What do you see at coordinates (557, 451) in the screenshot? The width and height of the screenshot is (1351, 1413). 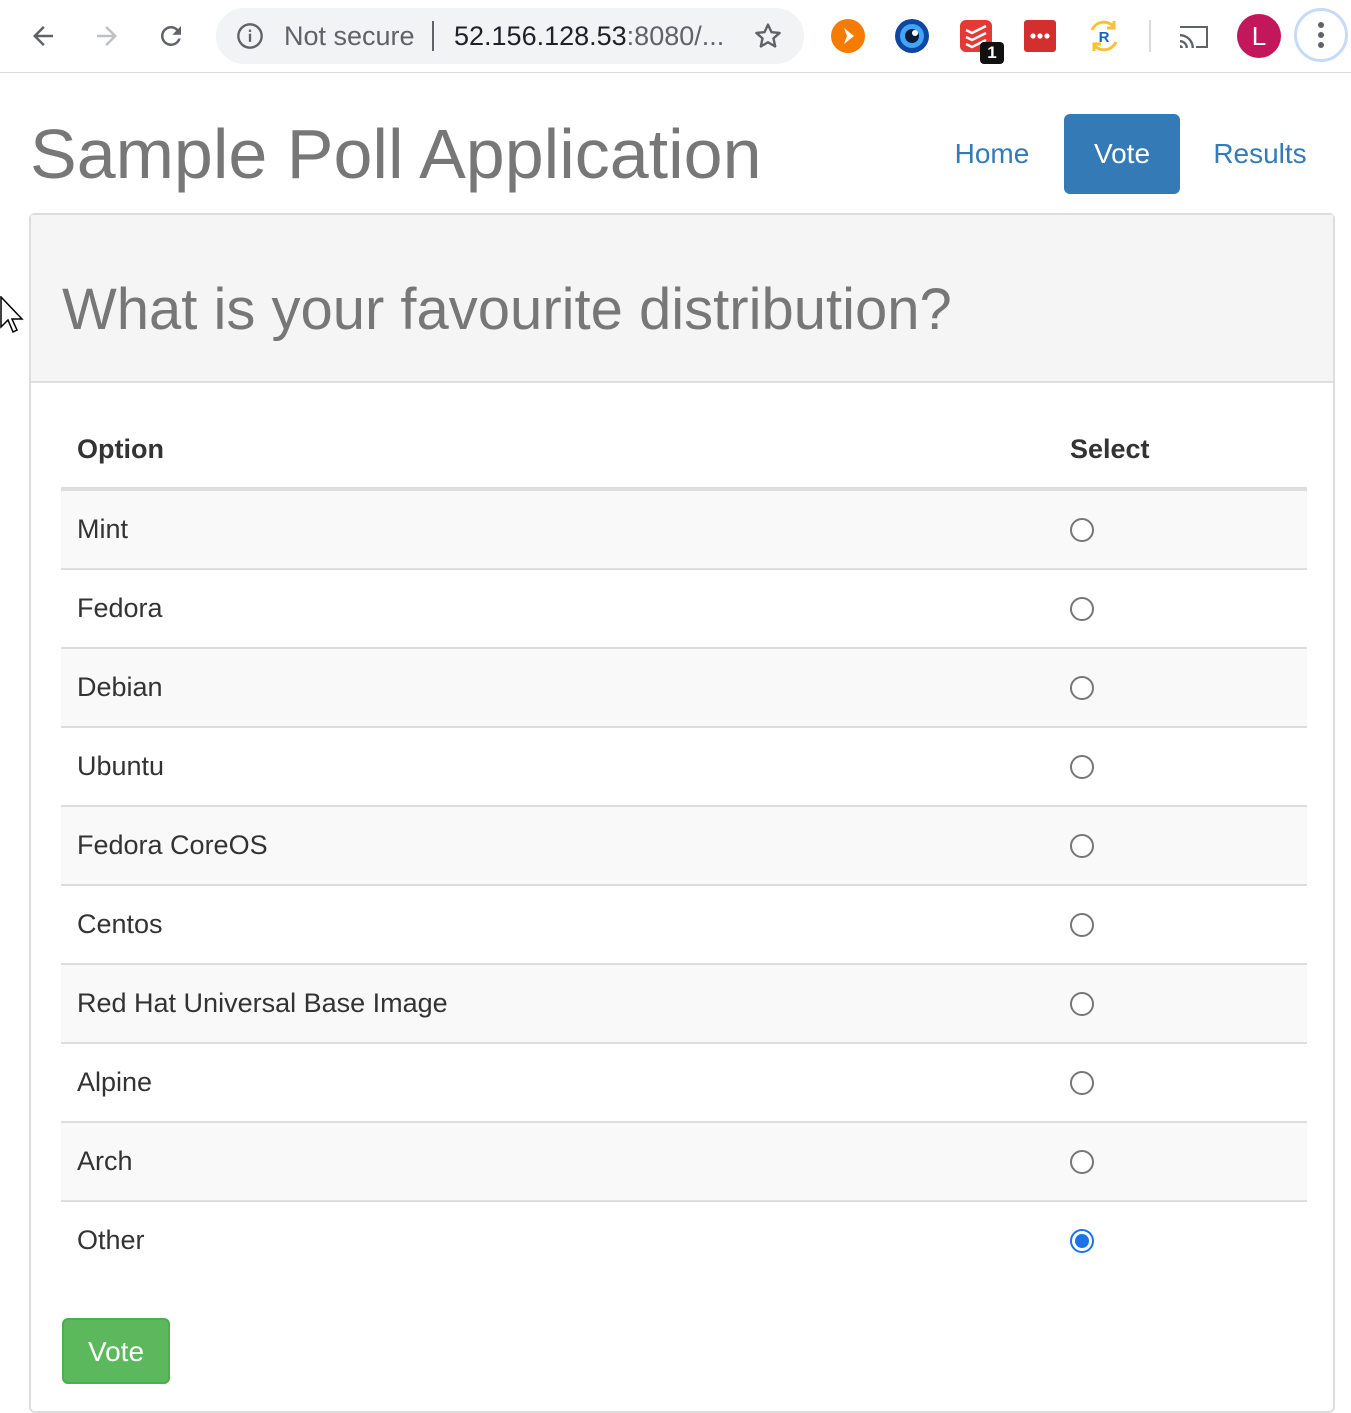 I see `option-column-header: Option` at bounding box center [557, 451].